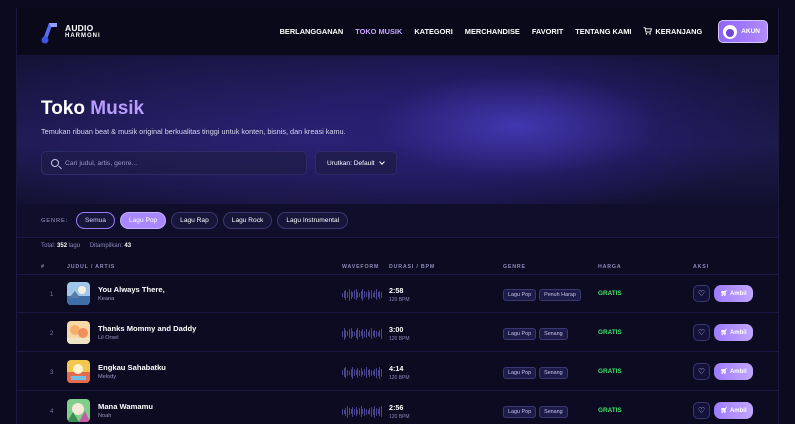 Image resolution: width=795 pixels, height=424 pixels. Describe the element at coordinates (117, 108) in the screenshot. I see `page-title-accent: Musik` at that location.